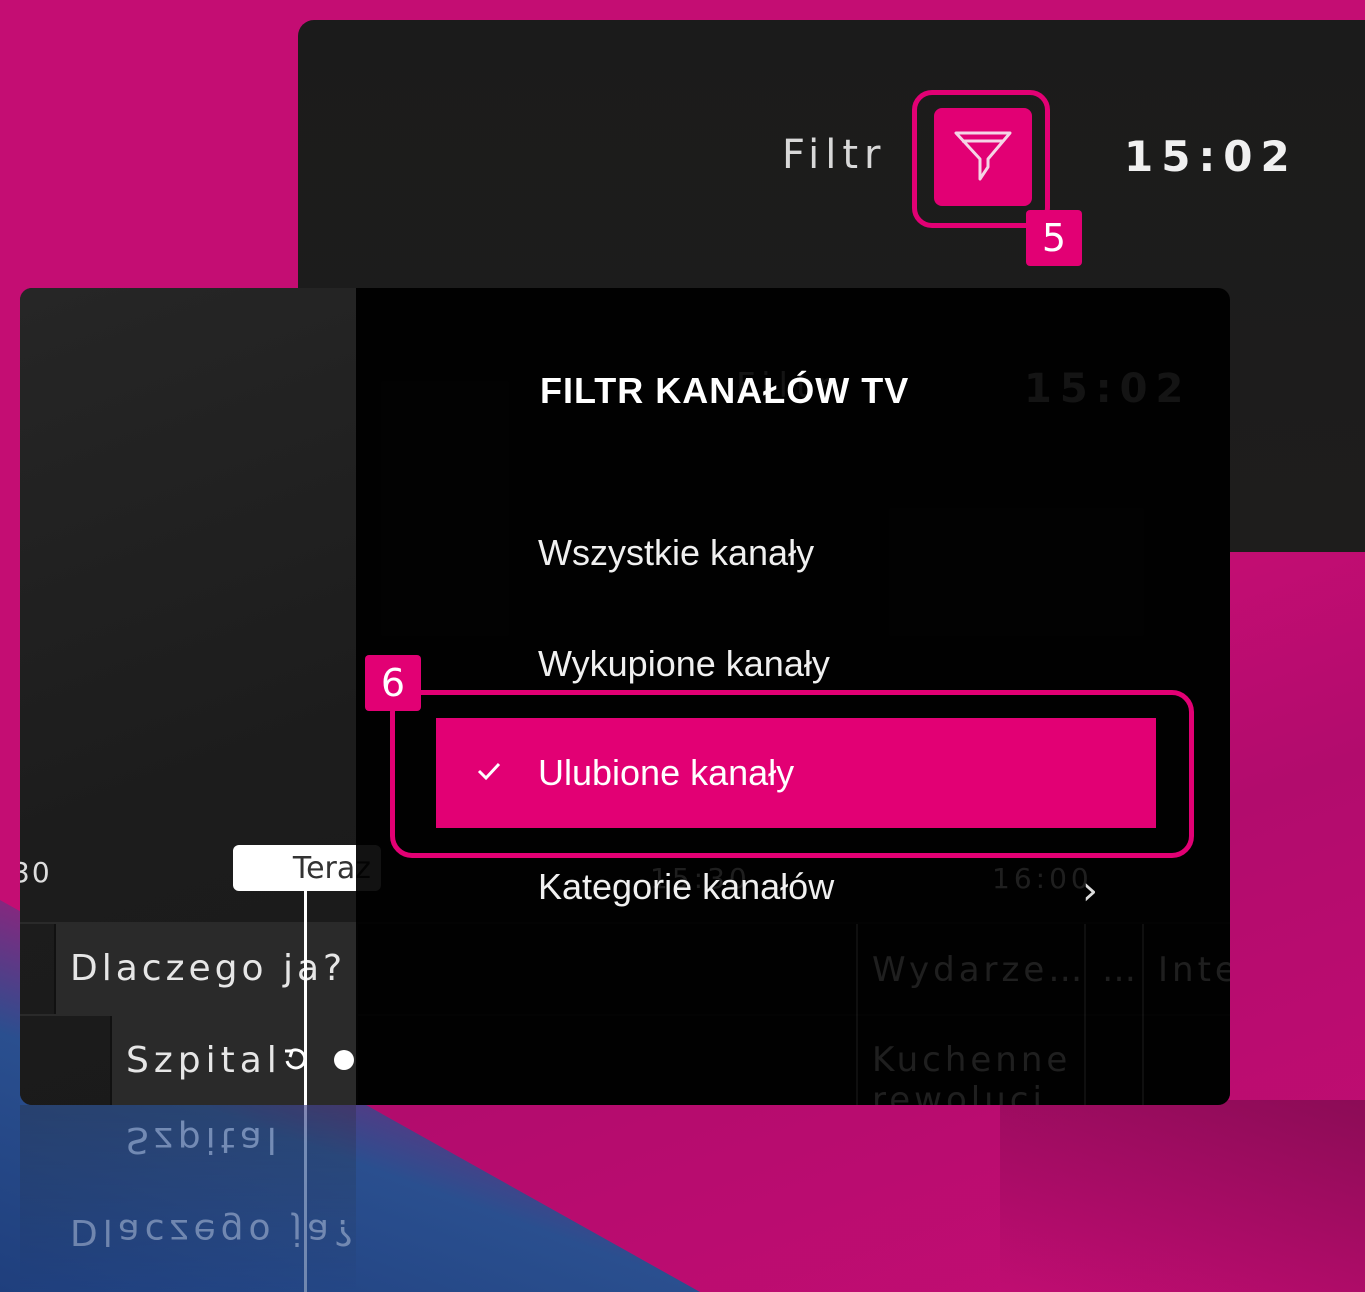  Describe the element at coordinates (972, 1072) in the screenshot. I see `ghost-program-title: Kuchenne rewolucj` at that location.